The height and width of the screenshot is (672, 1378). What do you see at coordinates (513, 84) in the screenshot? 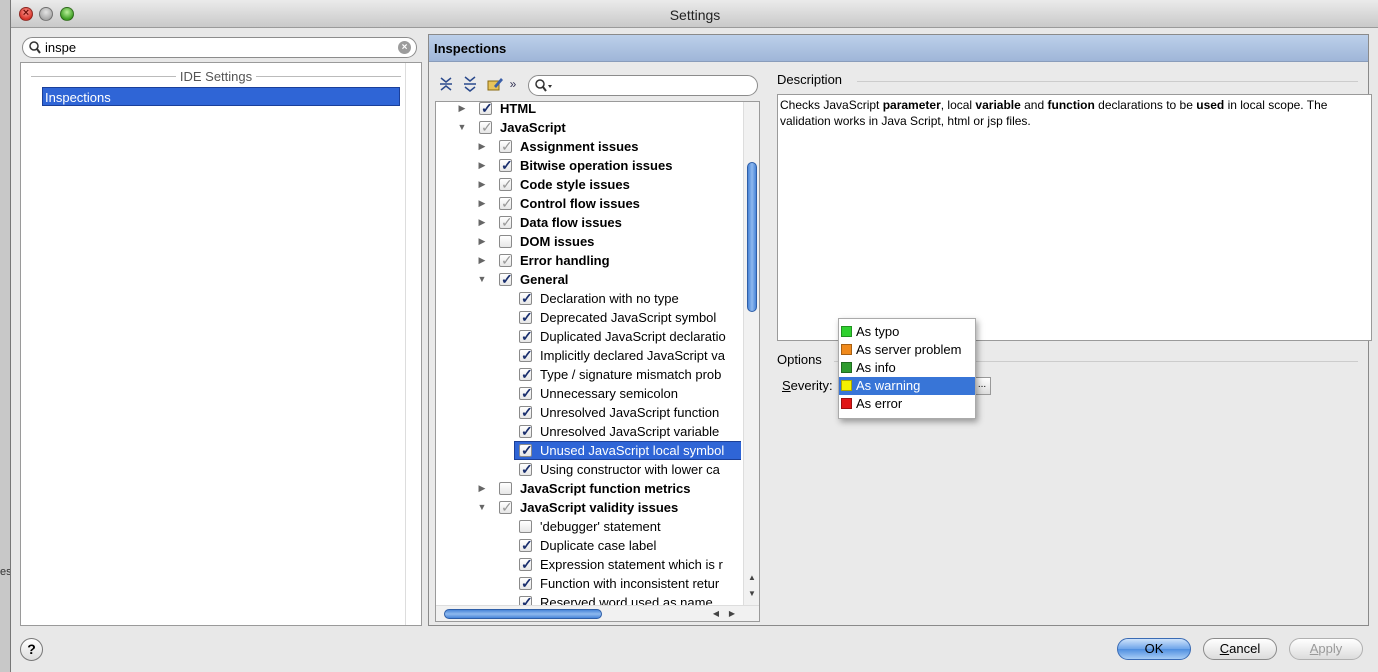
I see `more-actions-icon: »` at bounding box center [513, 84].